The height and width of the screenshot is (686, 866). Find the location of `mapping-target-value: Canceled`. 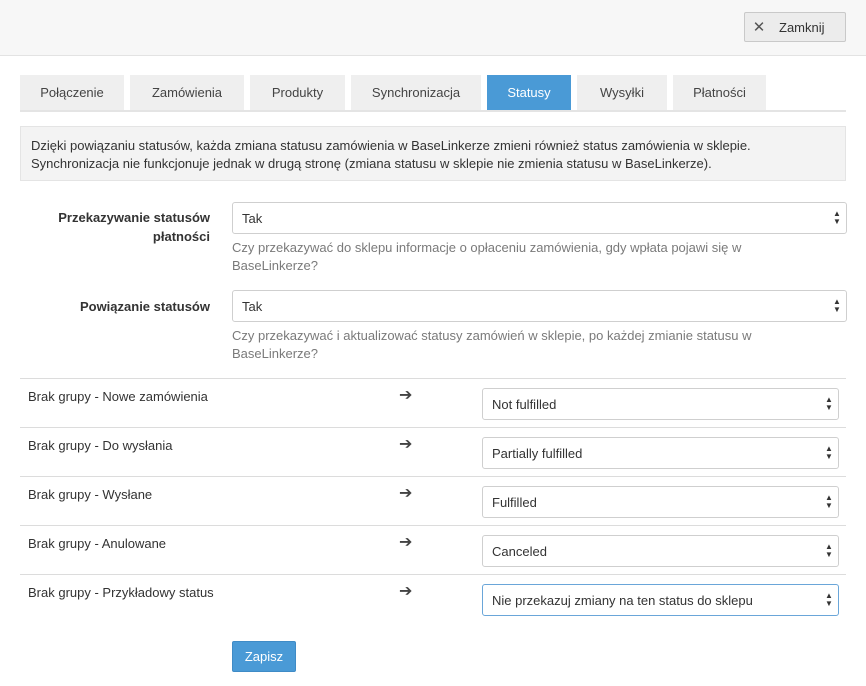

mapping-target-value: Canceled is located at coordinates (519, 551).